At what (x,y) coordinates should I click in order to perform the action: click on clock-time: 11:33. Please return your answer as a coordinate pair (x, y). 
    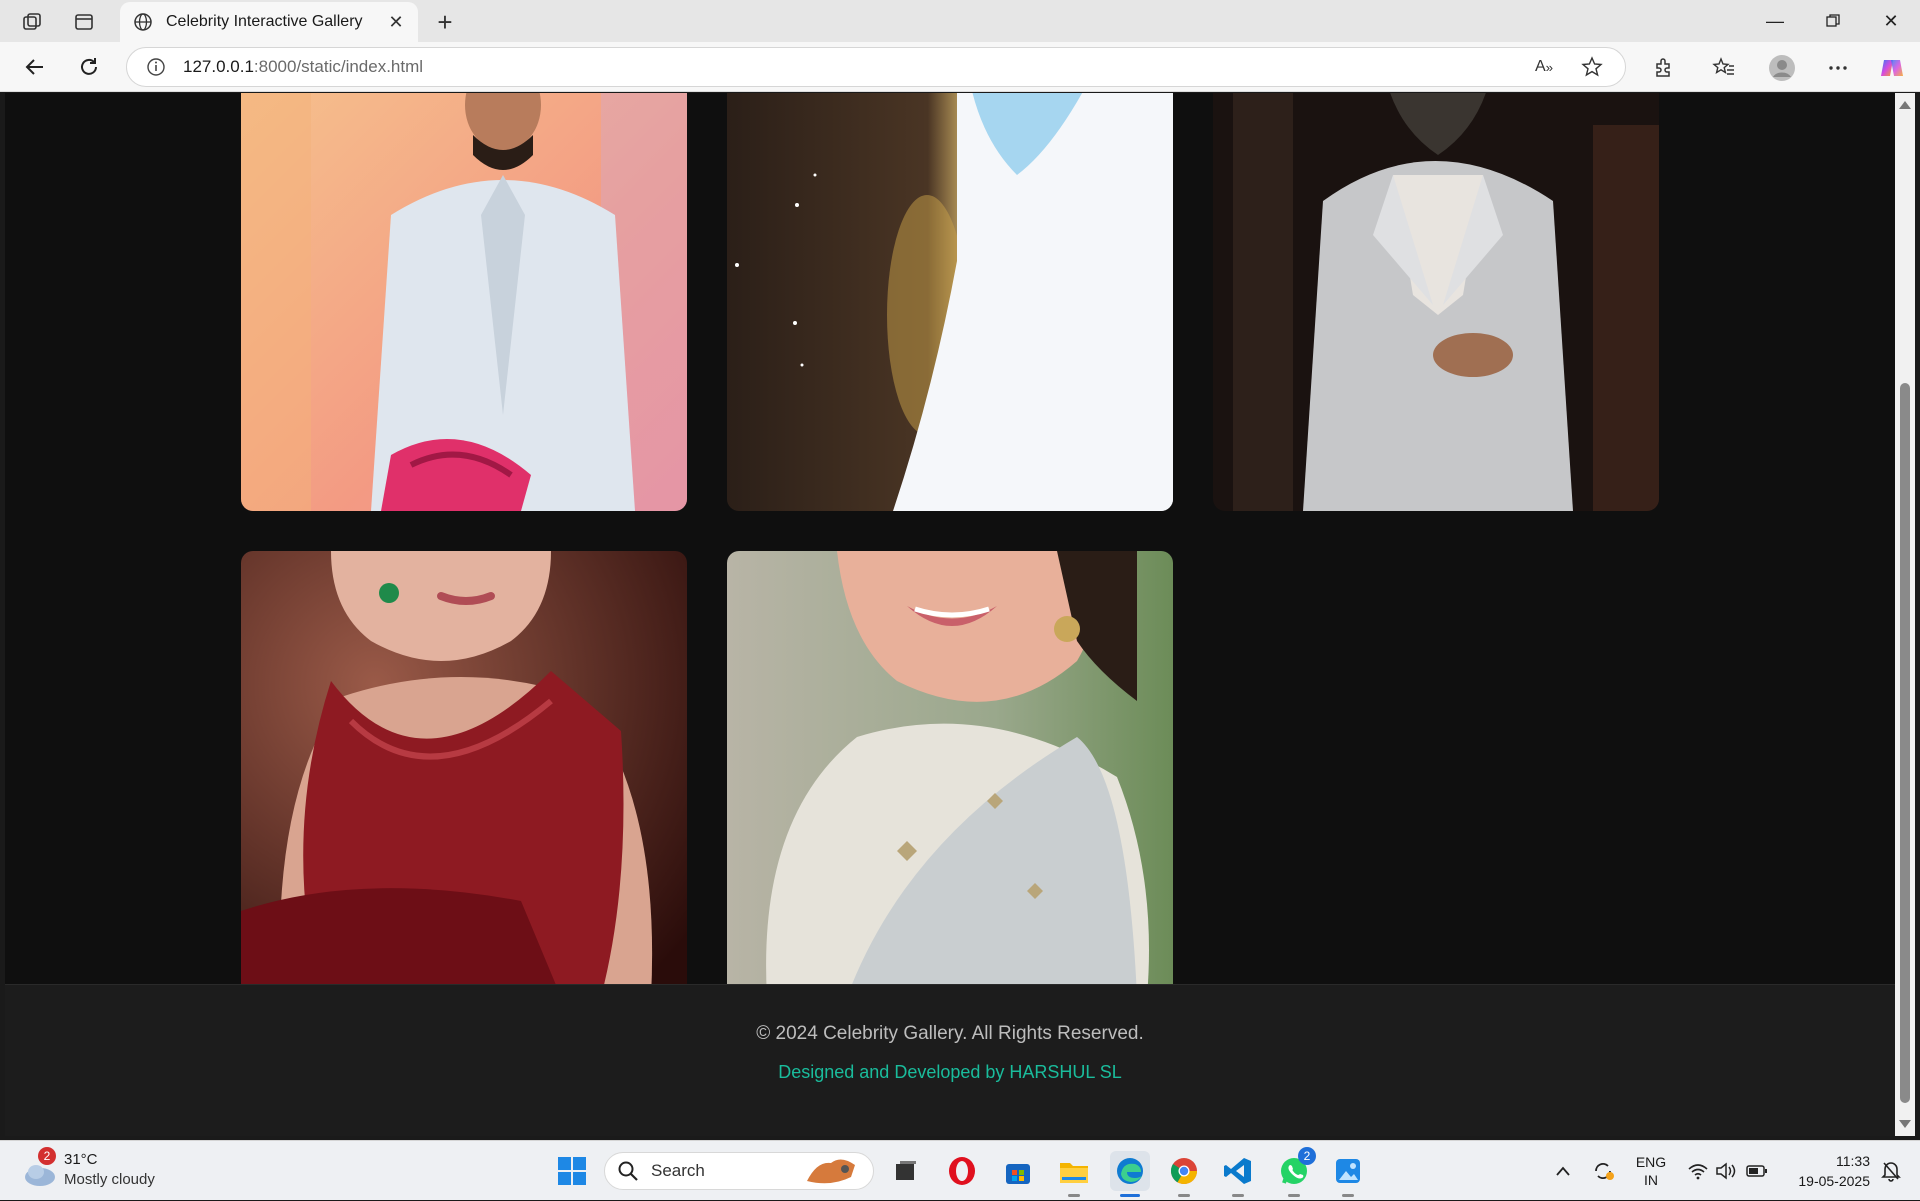
    Looking at the image, I should click on (1853, 1161).